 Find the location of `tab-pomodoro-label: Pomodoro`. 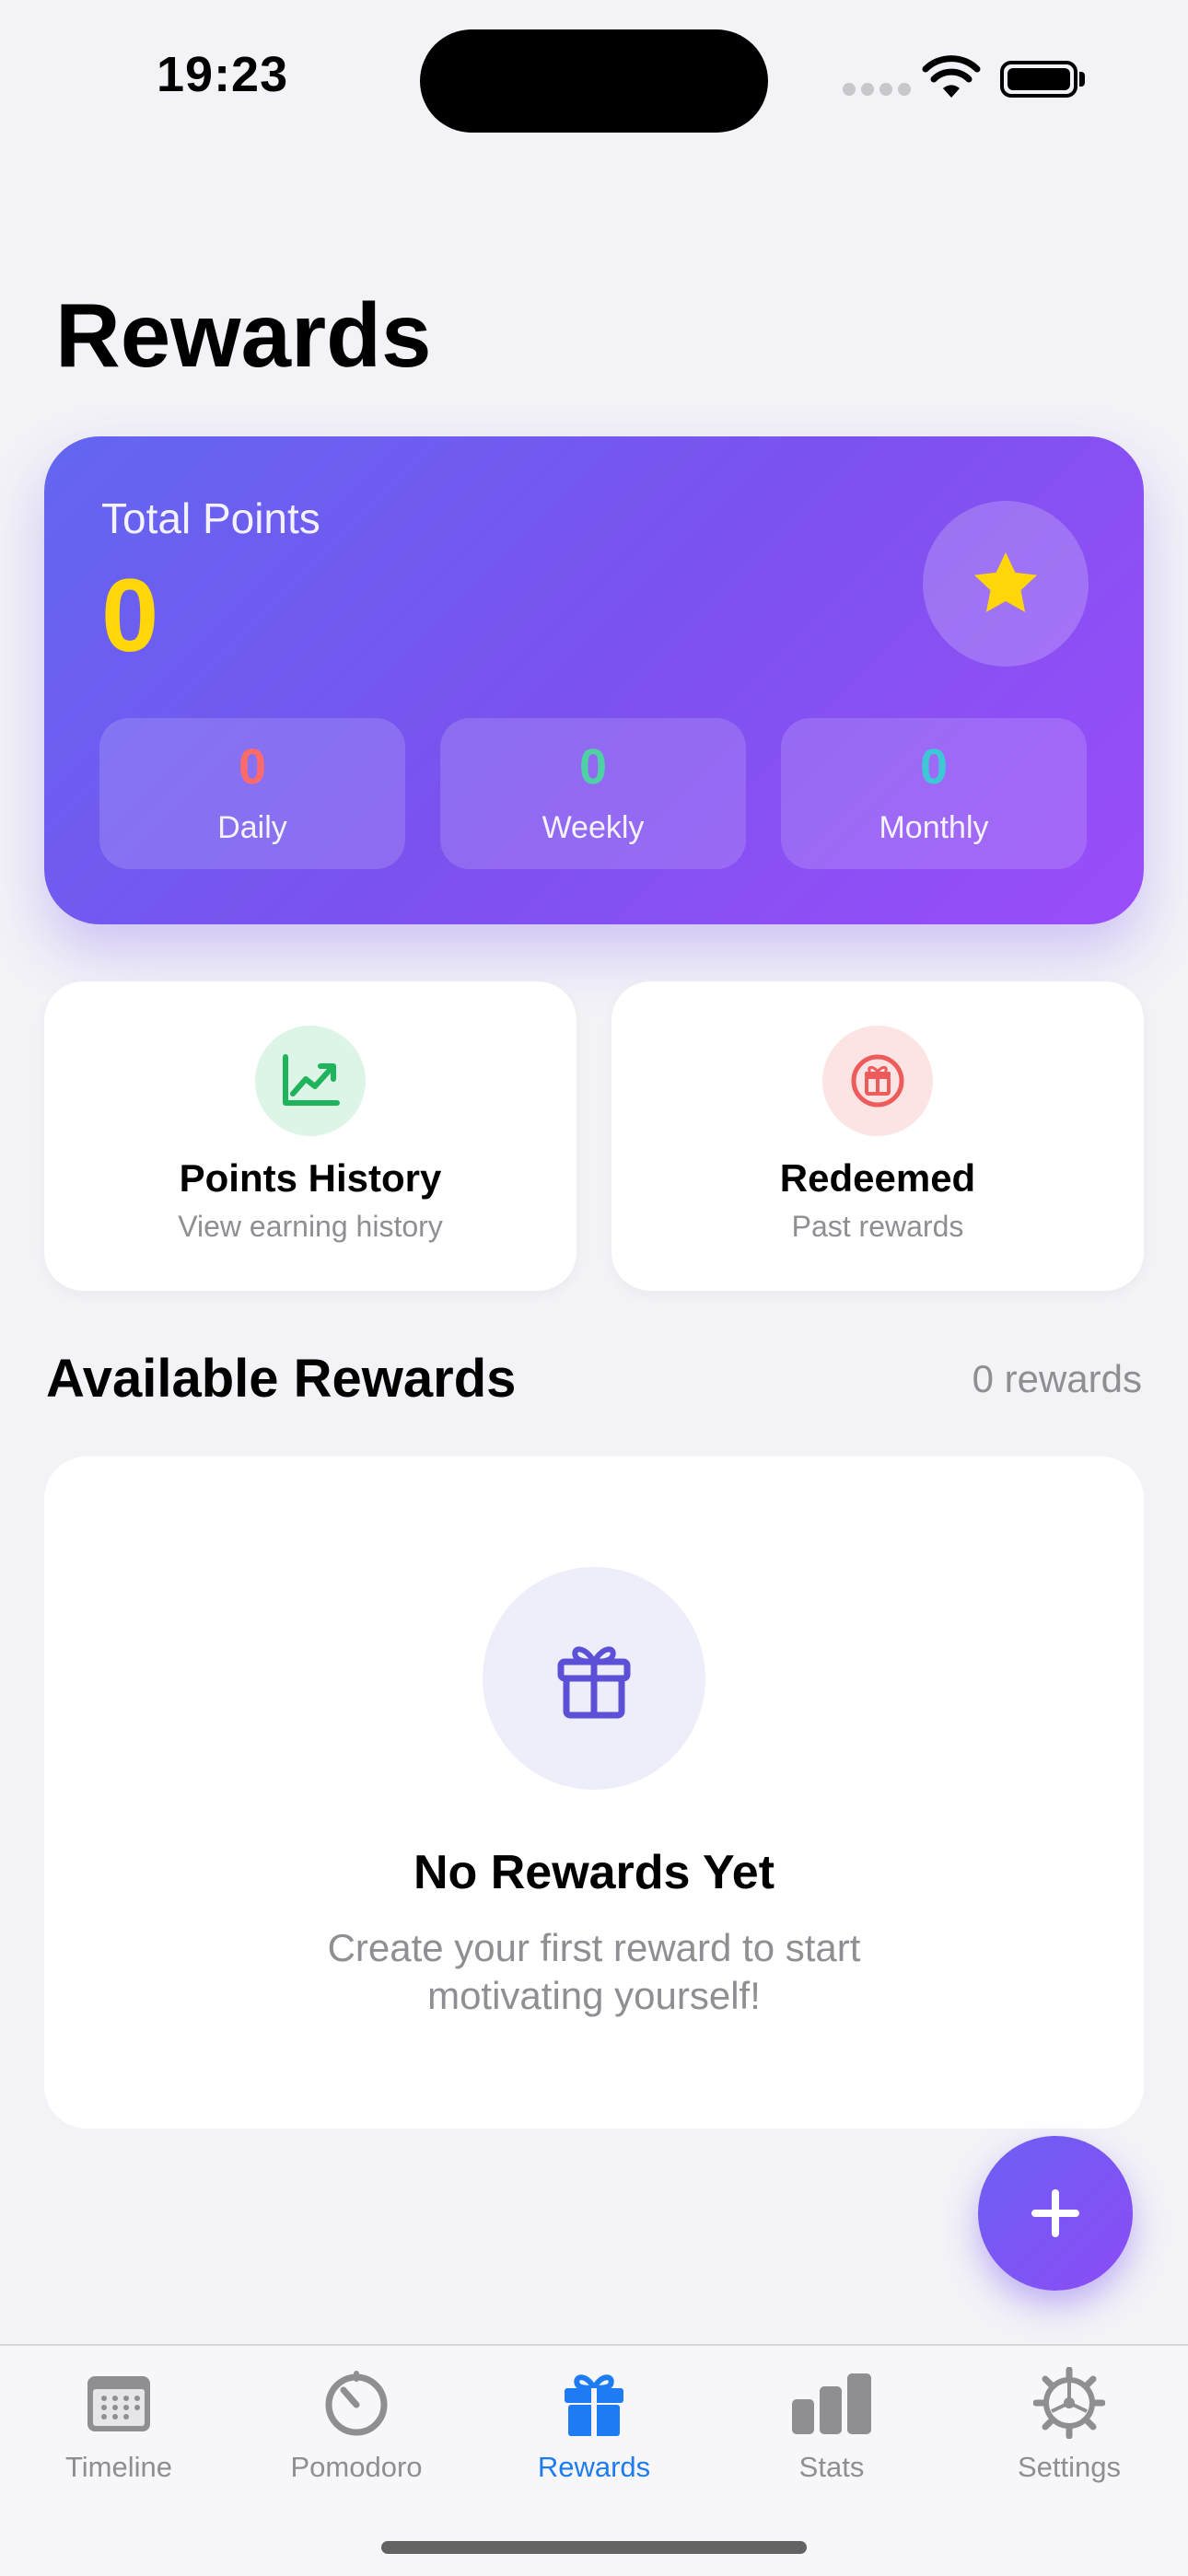

tab-pomodoro-label: Pomodoro is located at coordinates (356, 2467).